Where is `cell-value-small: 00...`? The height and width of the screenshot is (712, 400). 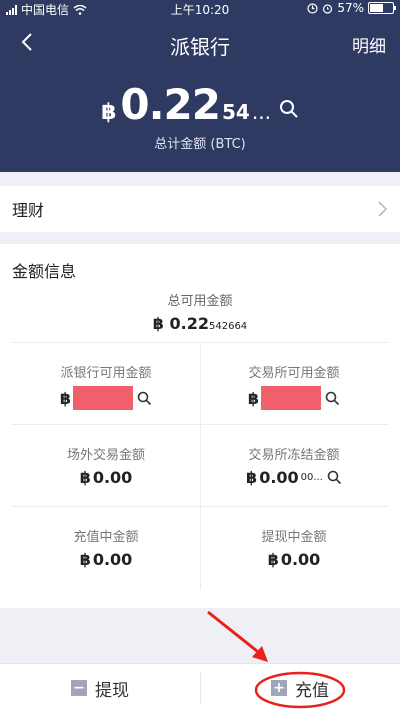
cell-value-small: 00... is located at coordinates (311, 477).